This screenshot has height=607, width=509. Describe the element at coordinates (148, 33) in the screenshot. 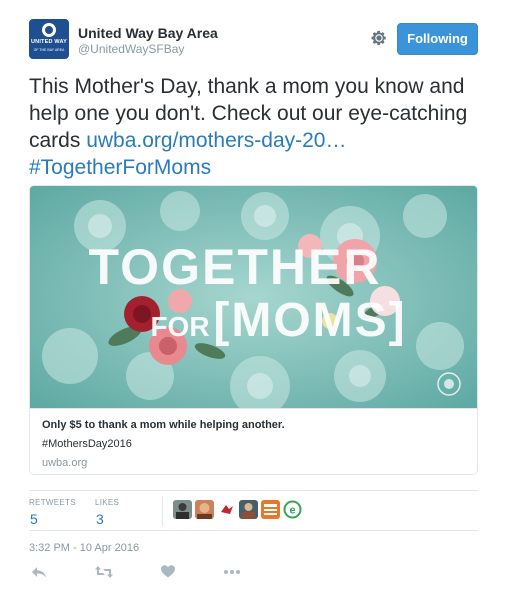

I see `account-name: United Way Bay Area` at that location.